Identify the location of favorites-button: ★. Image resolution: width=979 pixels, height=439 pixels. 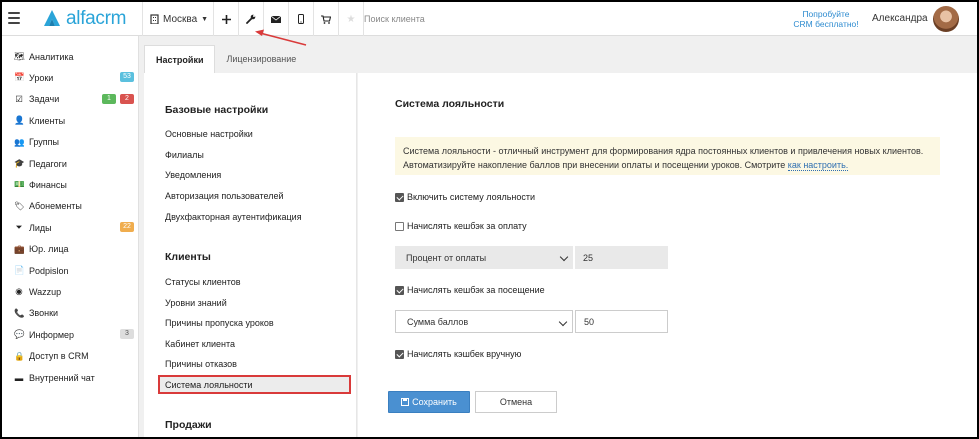
(351, 19).